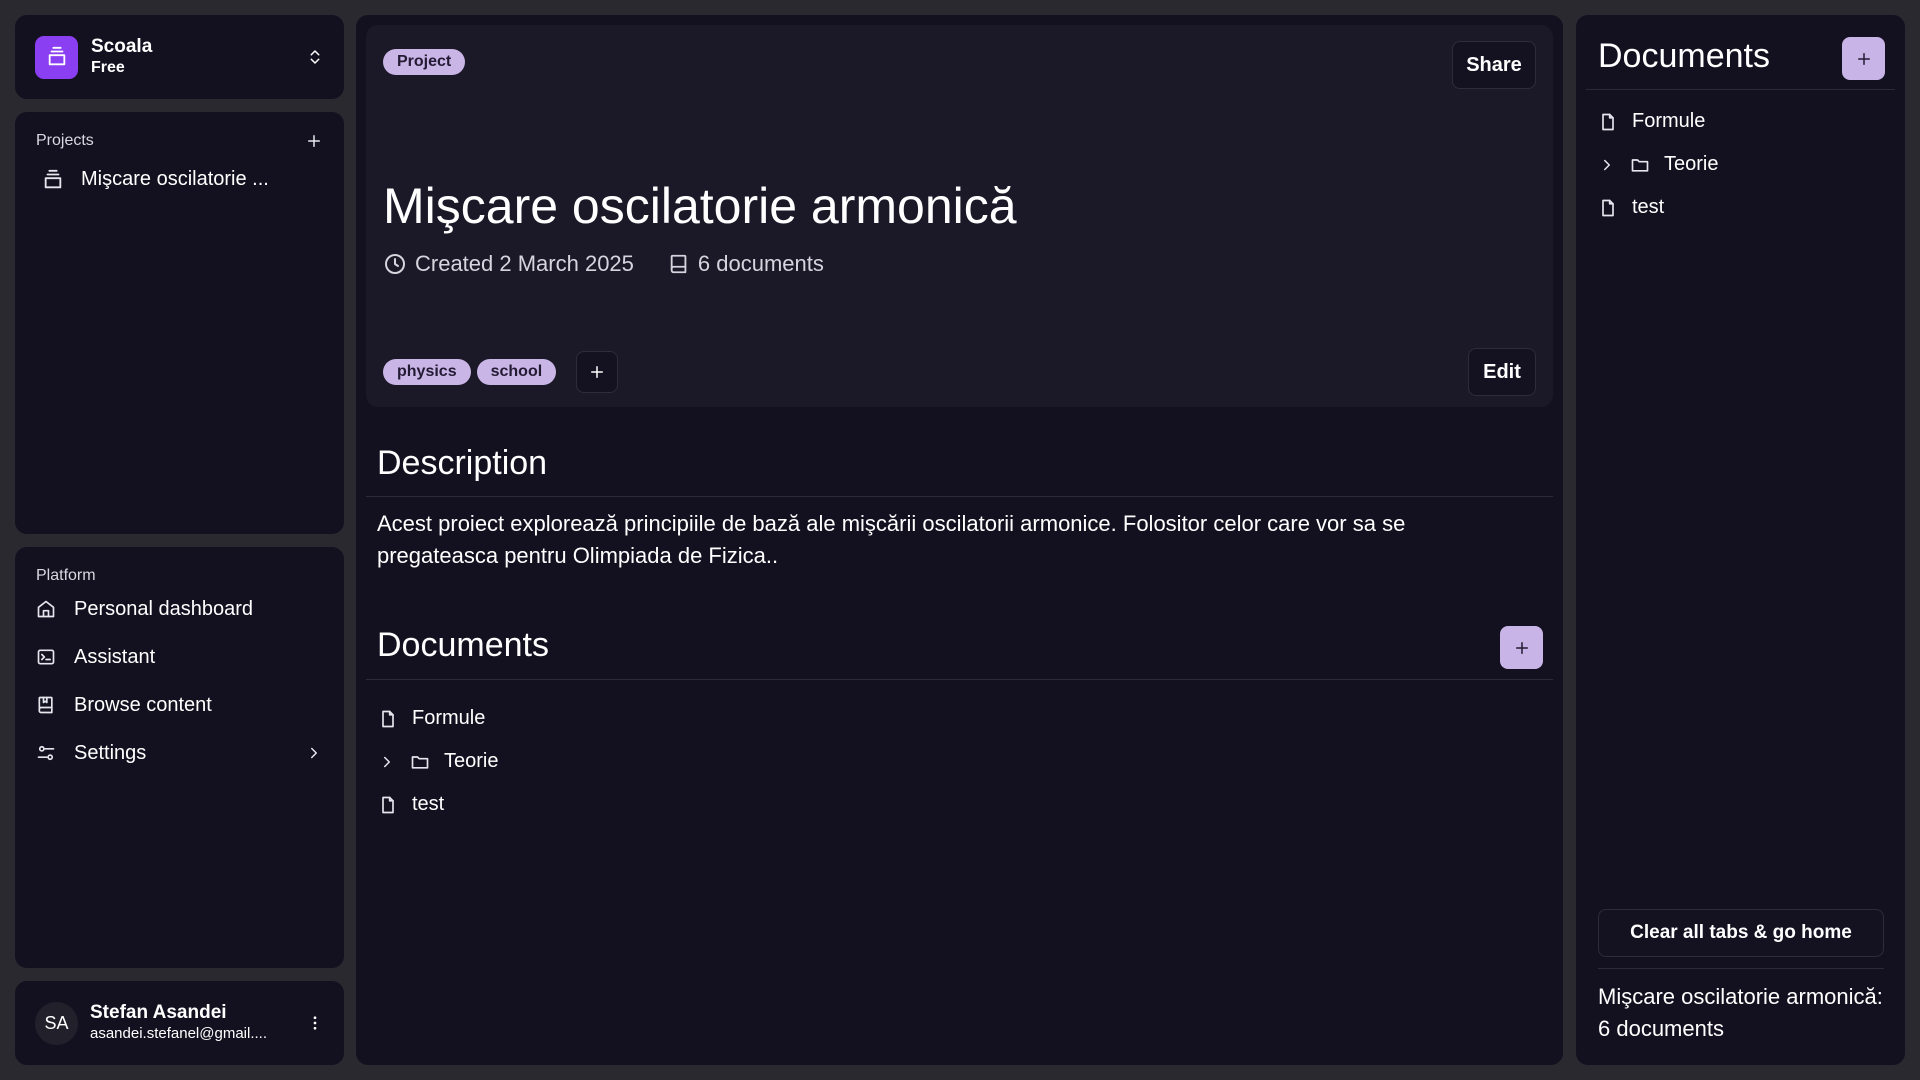 The width and height of the screenshot is (1920, 1080). What do you see at coordinates (53, 180) in the screenshot?
I see `archive-icon` at bounding box center [53, 180].